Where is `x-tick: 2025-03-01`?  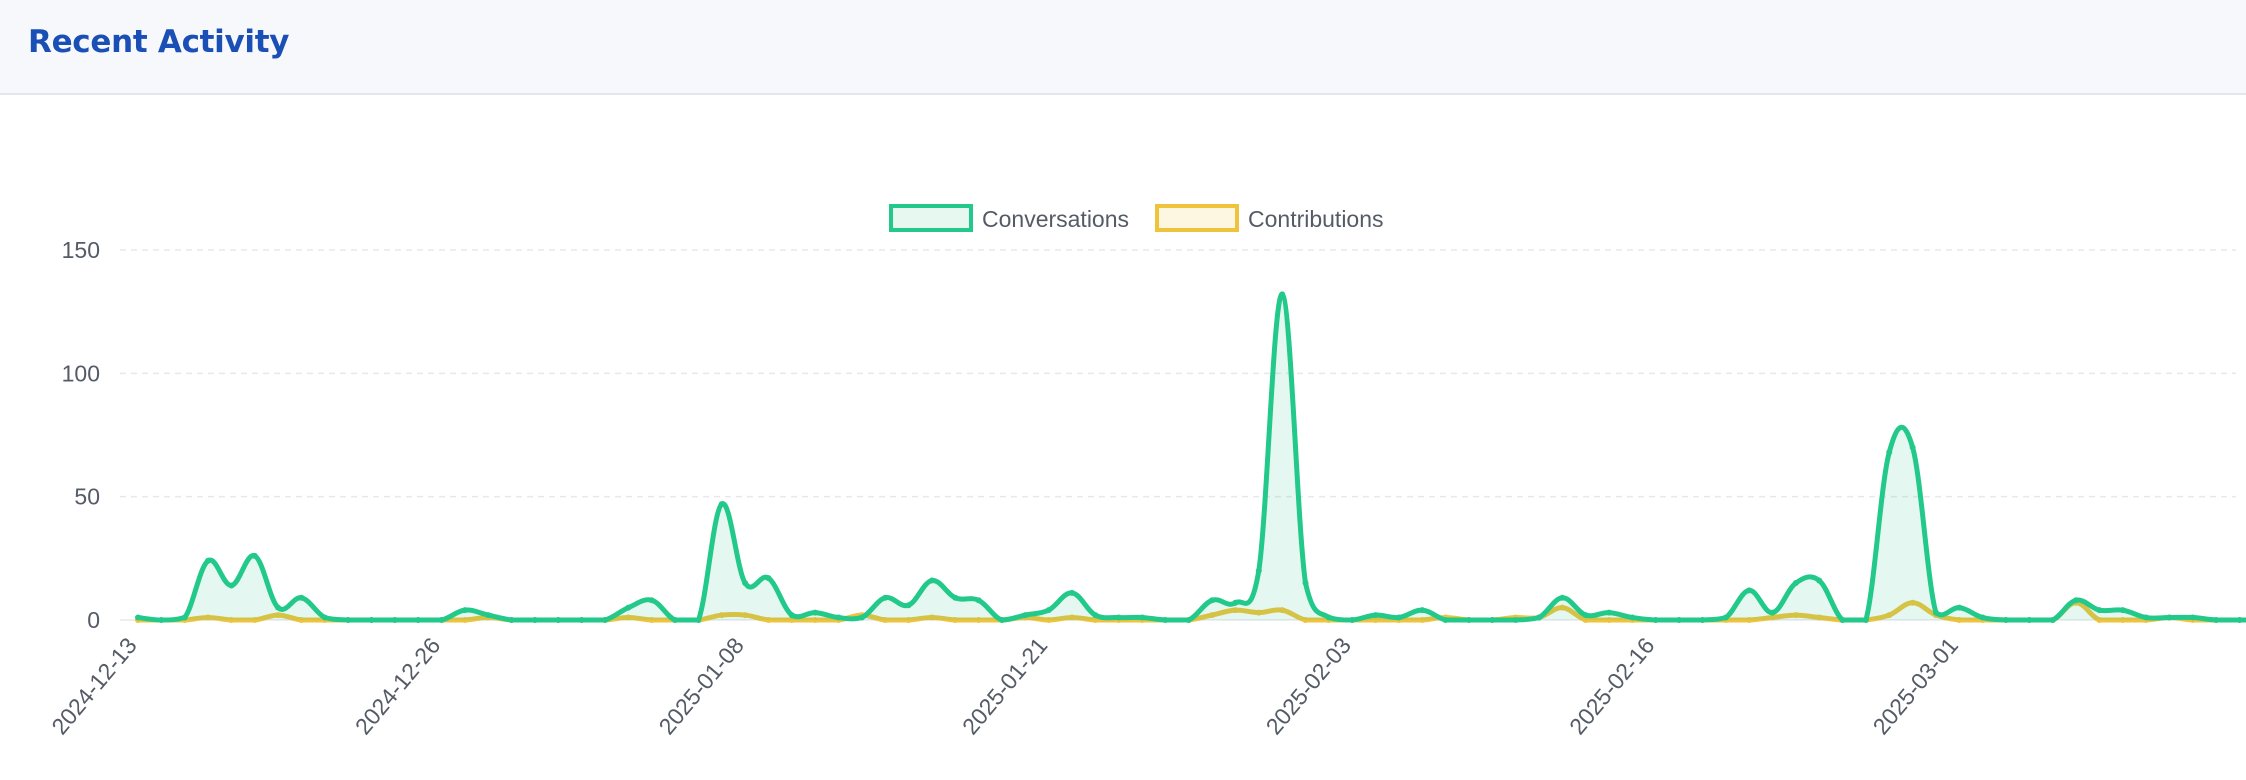 x-tick: 2025-03-01 is located at coordinates (1916, 686).